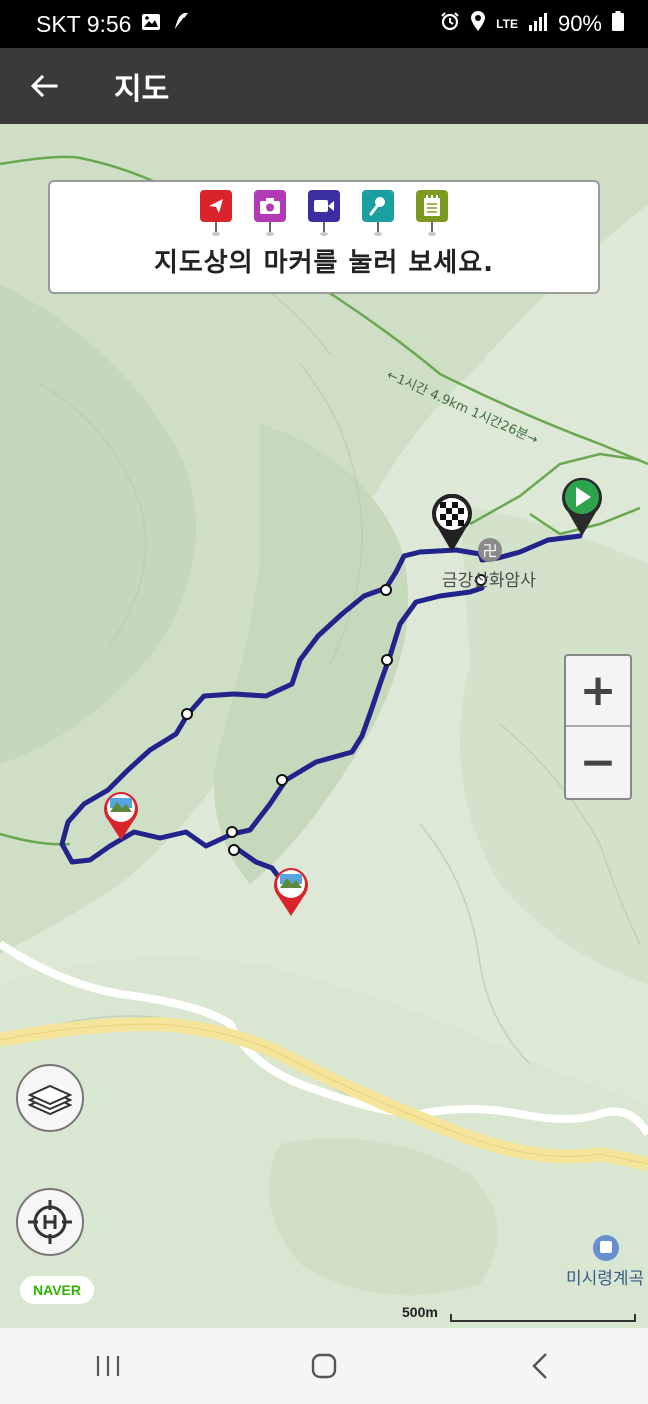 The width and height of the screenshot is (648, 1404). What do you see at coordinates (181, 24) in the screenshot?
I see `feather-icon` at bounding box center [181, 24].